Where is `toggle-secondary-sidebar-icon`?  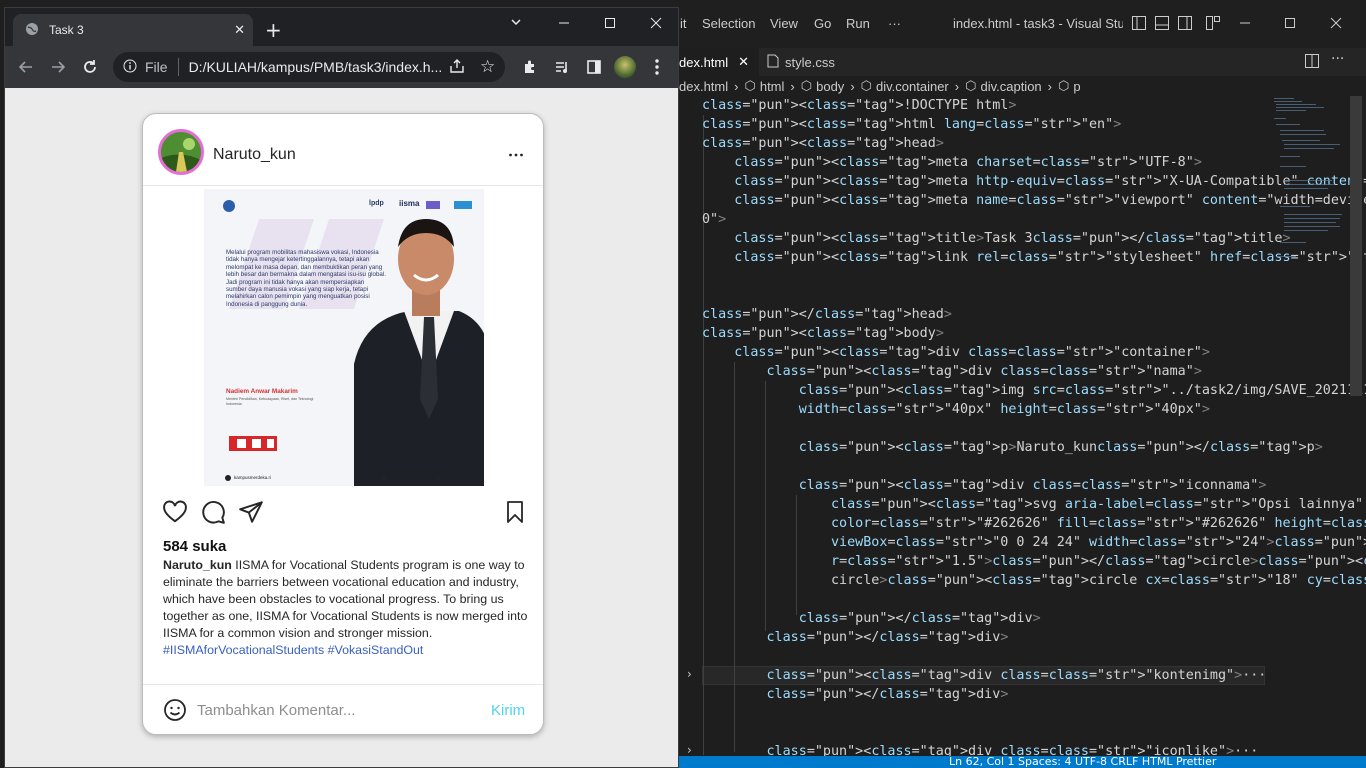 toggle-secondary-sidebar-icon is located at coordinates (1185, 23).